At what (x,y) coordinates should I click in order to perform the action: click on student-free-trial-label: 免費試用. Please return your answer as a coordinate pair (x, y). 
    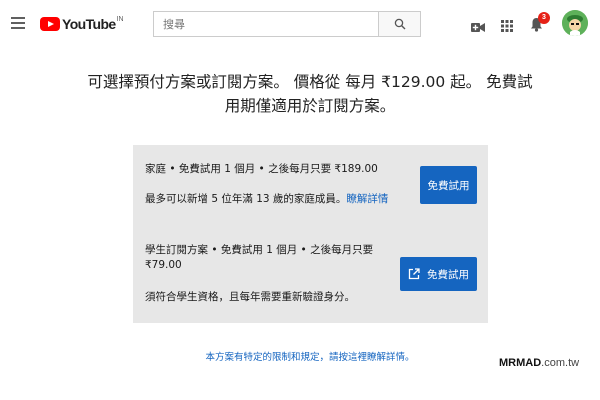
    Looking at the image, I should click on (448, 274).